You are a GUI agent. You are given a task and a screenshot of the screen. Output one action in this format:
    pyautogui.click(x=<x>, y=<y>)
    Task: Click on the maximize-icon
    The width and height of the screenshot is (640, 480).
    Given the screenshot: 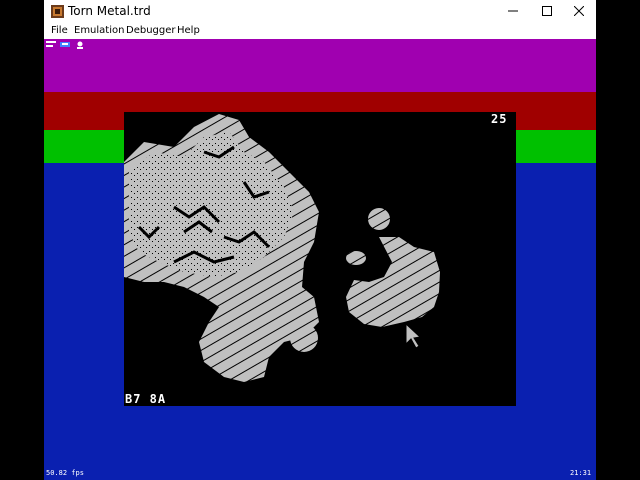 What is the action you would take?
    pyautogui.click(x=547, y=11)
    